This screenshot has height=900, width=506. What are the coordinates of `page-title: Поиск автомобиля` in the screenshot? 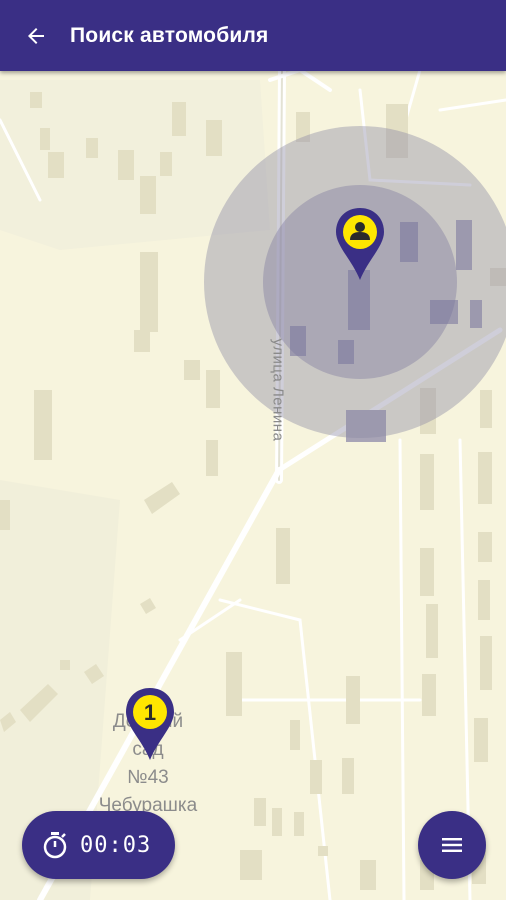 It's located at (169, 35).